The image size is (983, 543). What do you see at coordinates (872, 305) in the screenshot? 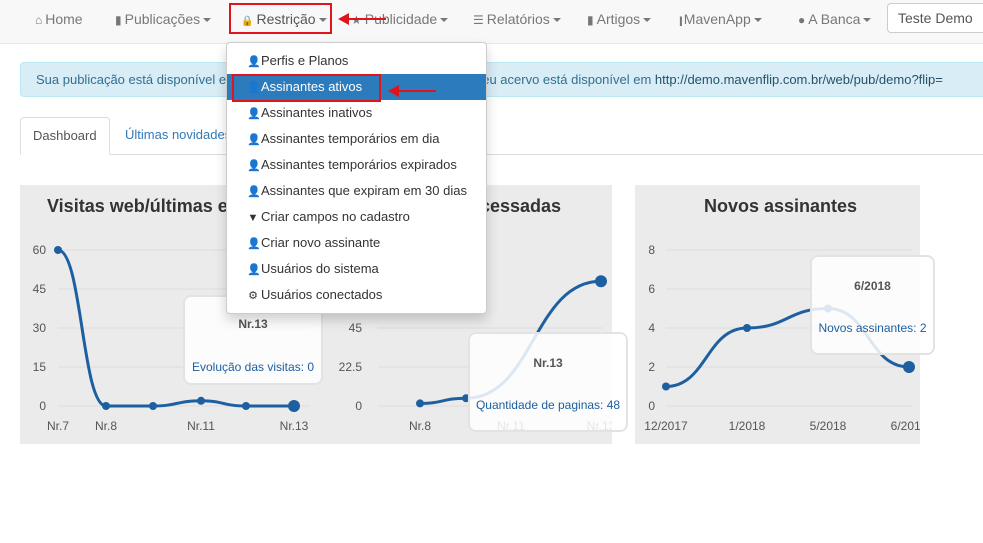
I see `chart-tooltip: 6/2018 Novos assinantes: 2` at bounding box center [872, 305].